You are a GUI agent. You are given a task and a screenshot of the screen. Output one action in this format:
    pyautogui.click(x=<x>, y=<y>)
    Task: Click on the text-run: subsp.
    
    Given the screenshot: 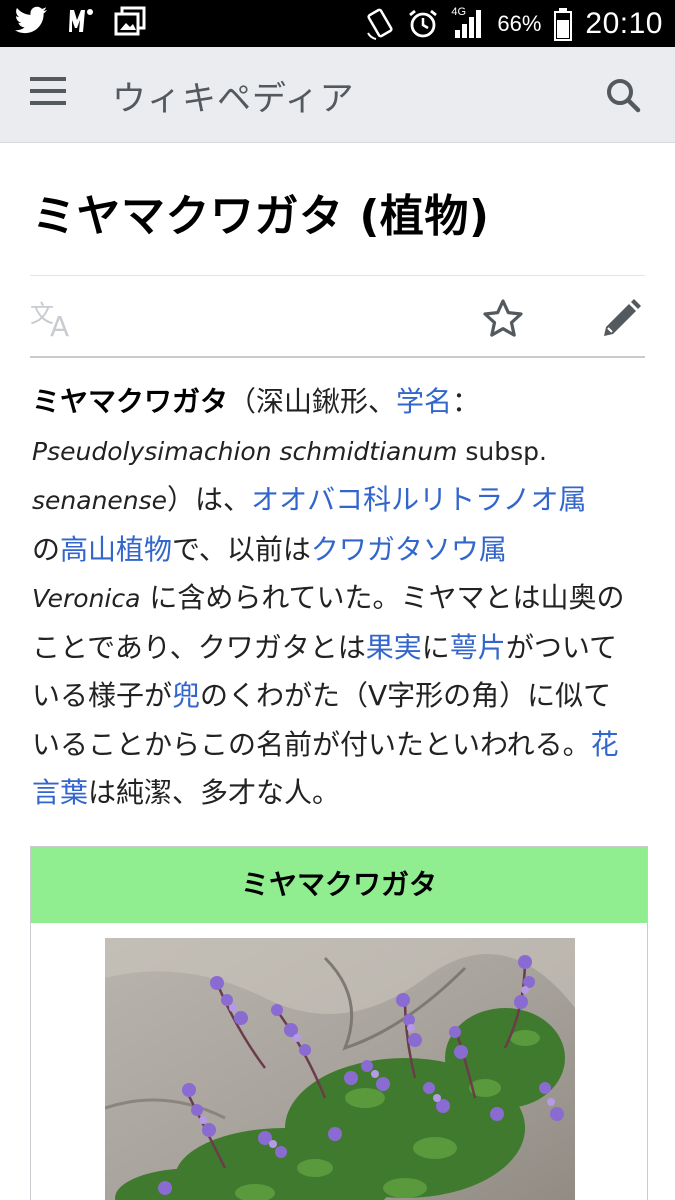 What is the action you would take?
    pyautogui.click(x=502, y=451)
    